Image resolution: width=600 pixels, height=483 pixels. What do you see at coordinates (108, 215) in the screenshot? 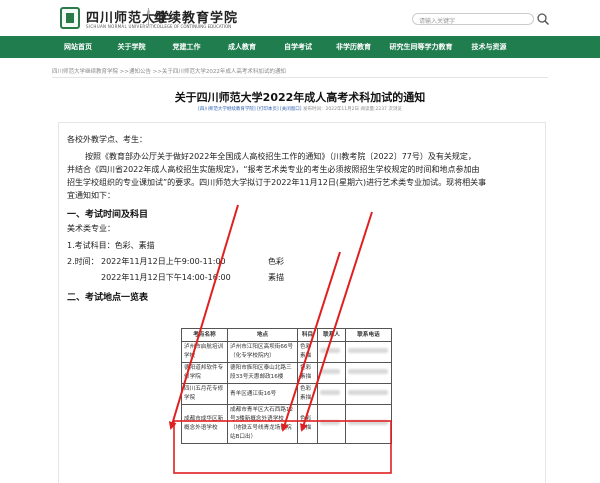
I see `section-heading-1: 一、考试时间及科目` at bounding box center [108, 215].